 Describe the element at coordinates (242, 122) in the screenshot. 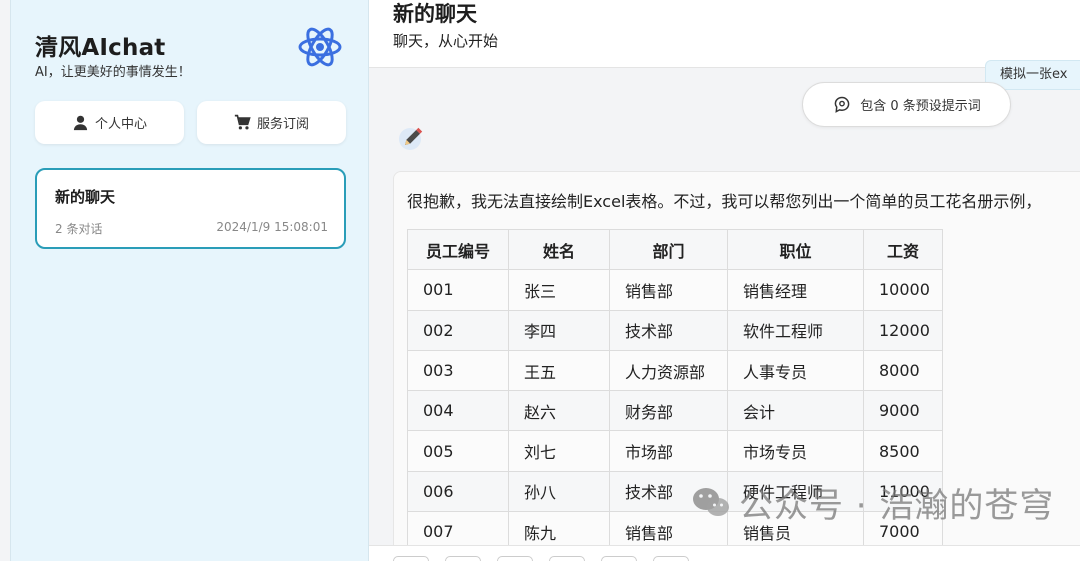

I see `cart-icon` at that location.